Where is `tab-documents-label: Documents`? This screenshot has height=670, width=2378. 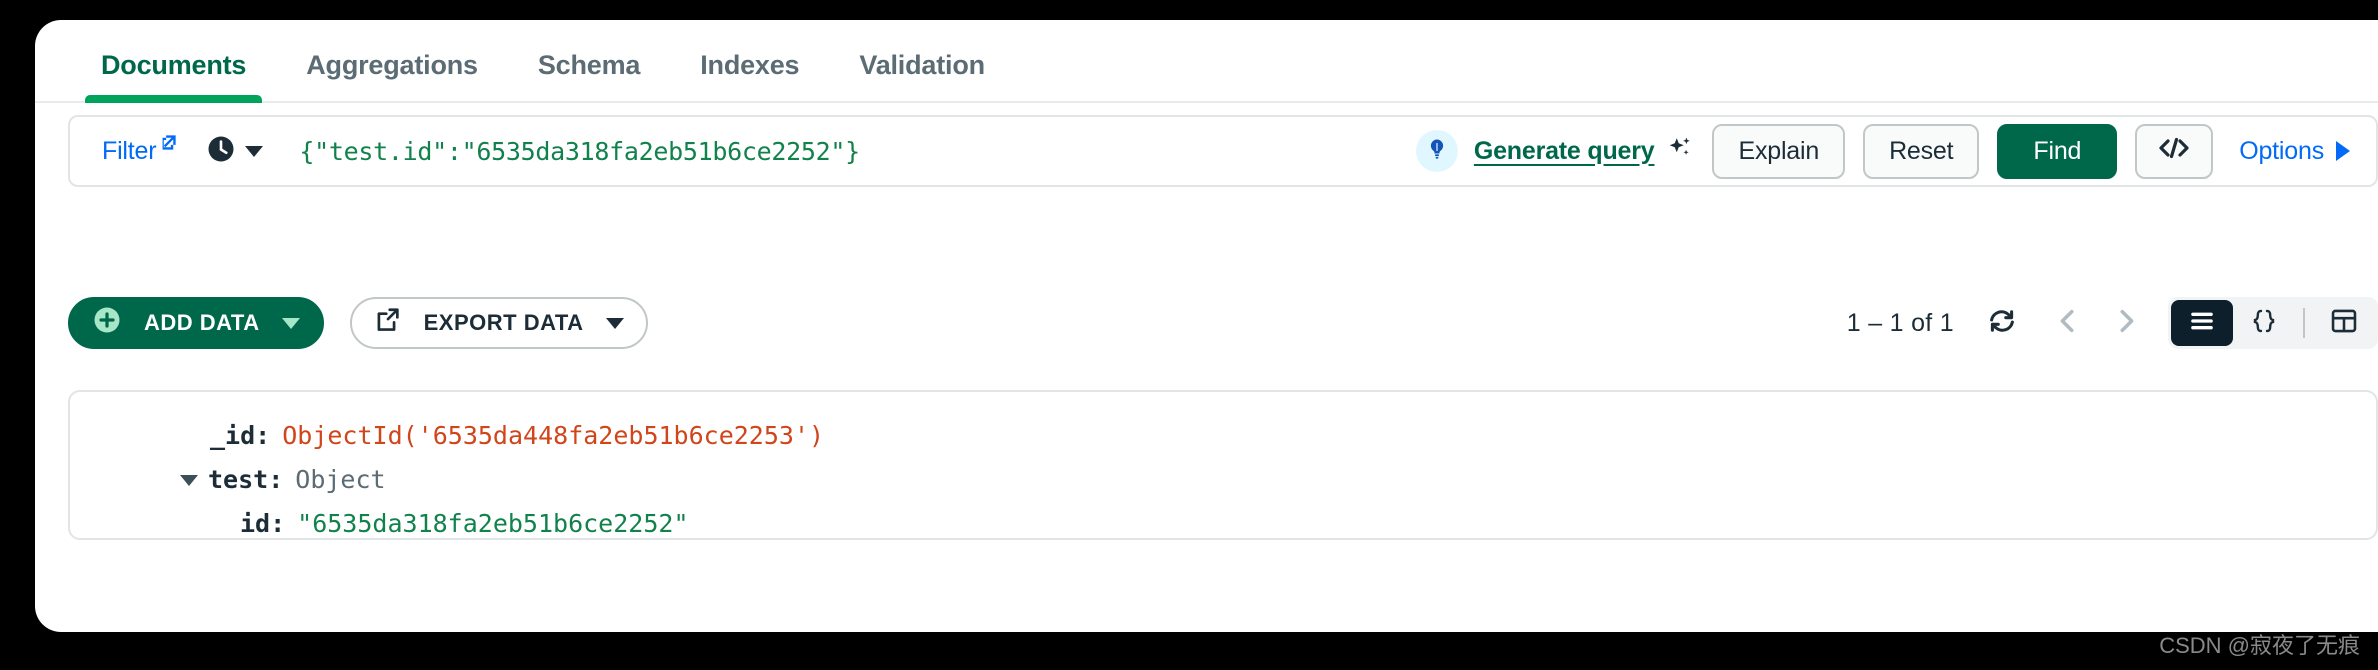 tab-documents-label: Documents is located at coordinates (174, 65).